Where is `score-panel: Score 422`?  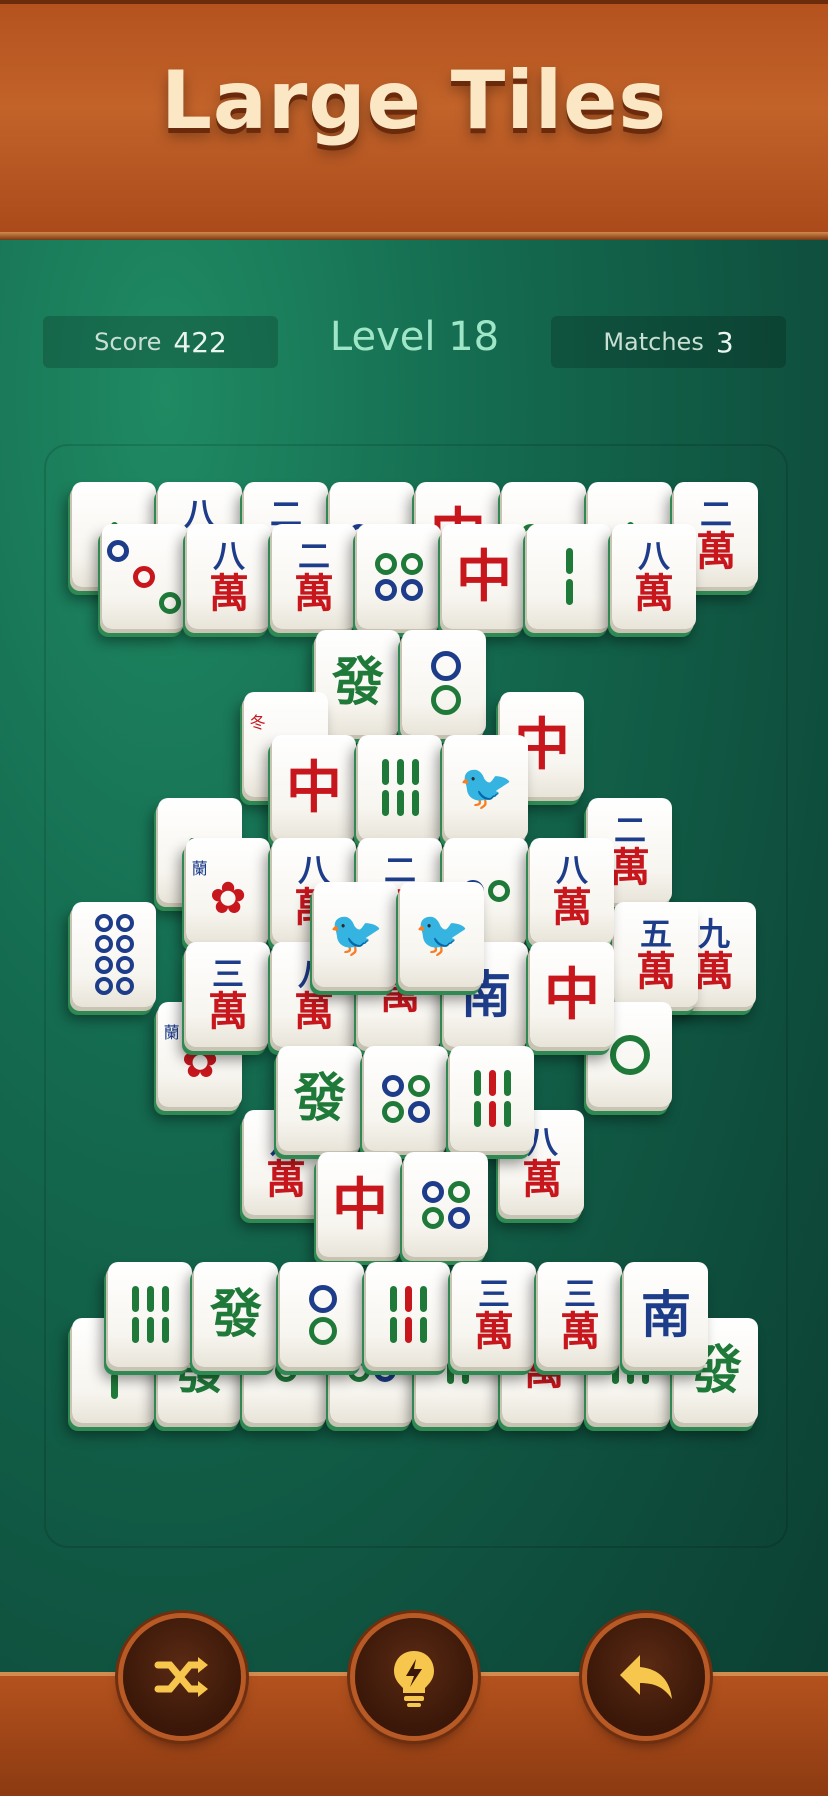 score-panel: Score 422 is located at coordinates (160, 342).